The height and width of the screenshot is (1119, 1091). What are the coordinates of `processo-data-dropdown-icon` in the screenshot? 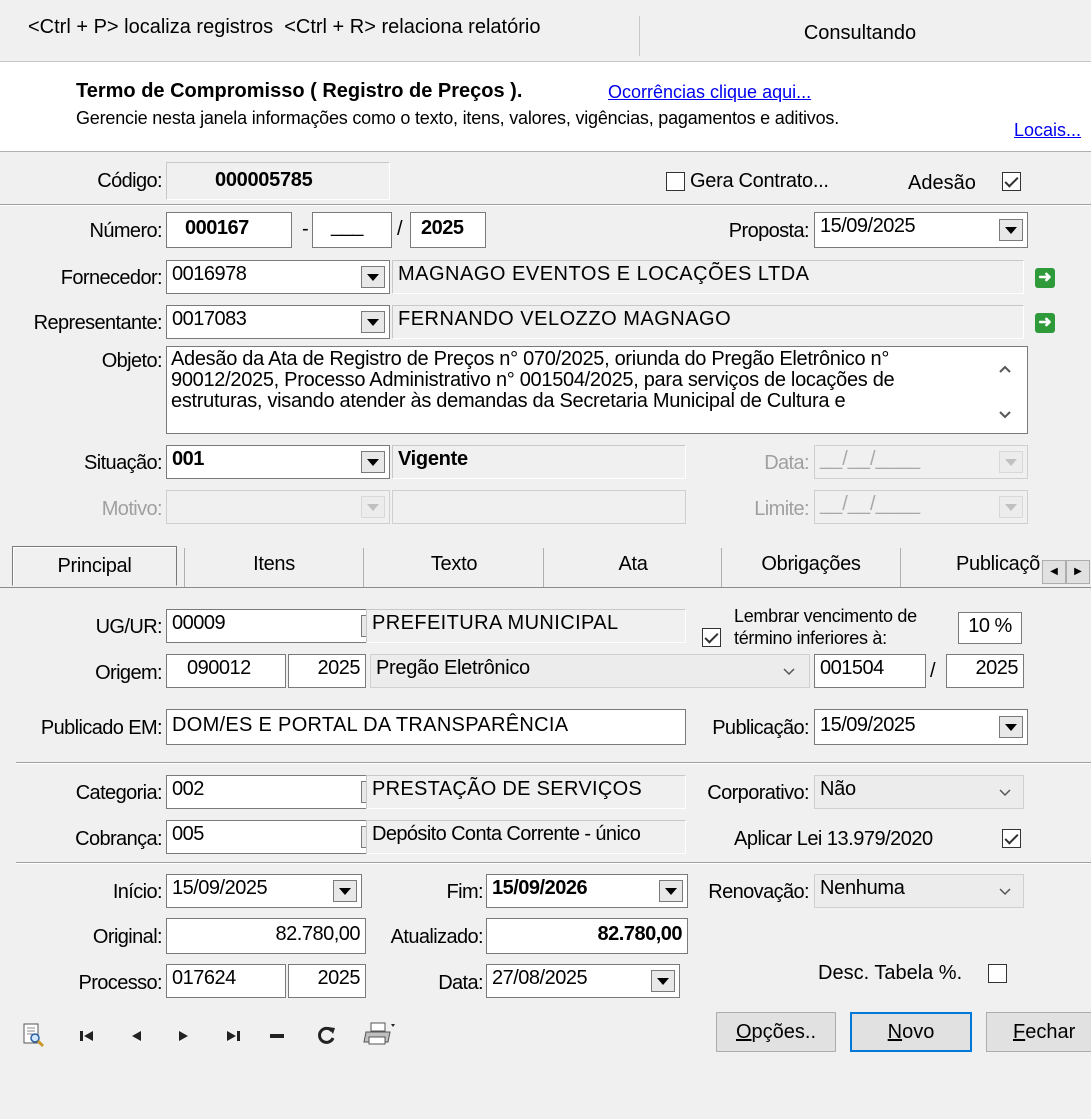 It's located at (663, 981).